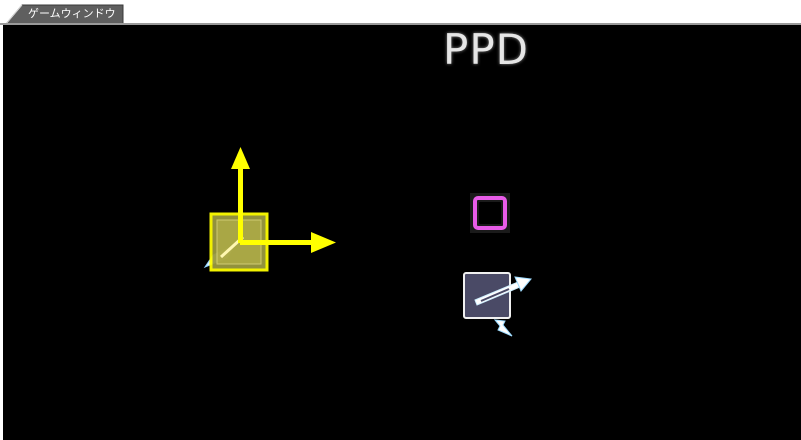 The width and height of the screenshot is (801, 440). What do you see at coordinates (400, 12) in the screenshot?
I see `tab-bar: ゲームウィンドウ` at bounding box center [400, 12].